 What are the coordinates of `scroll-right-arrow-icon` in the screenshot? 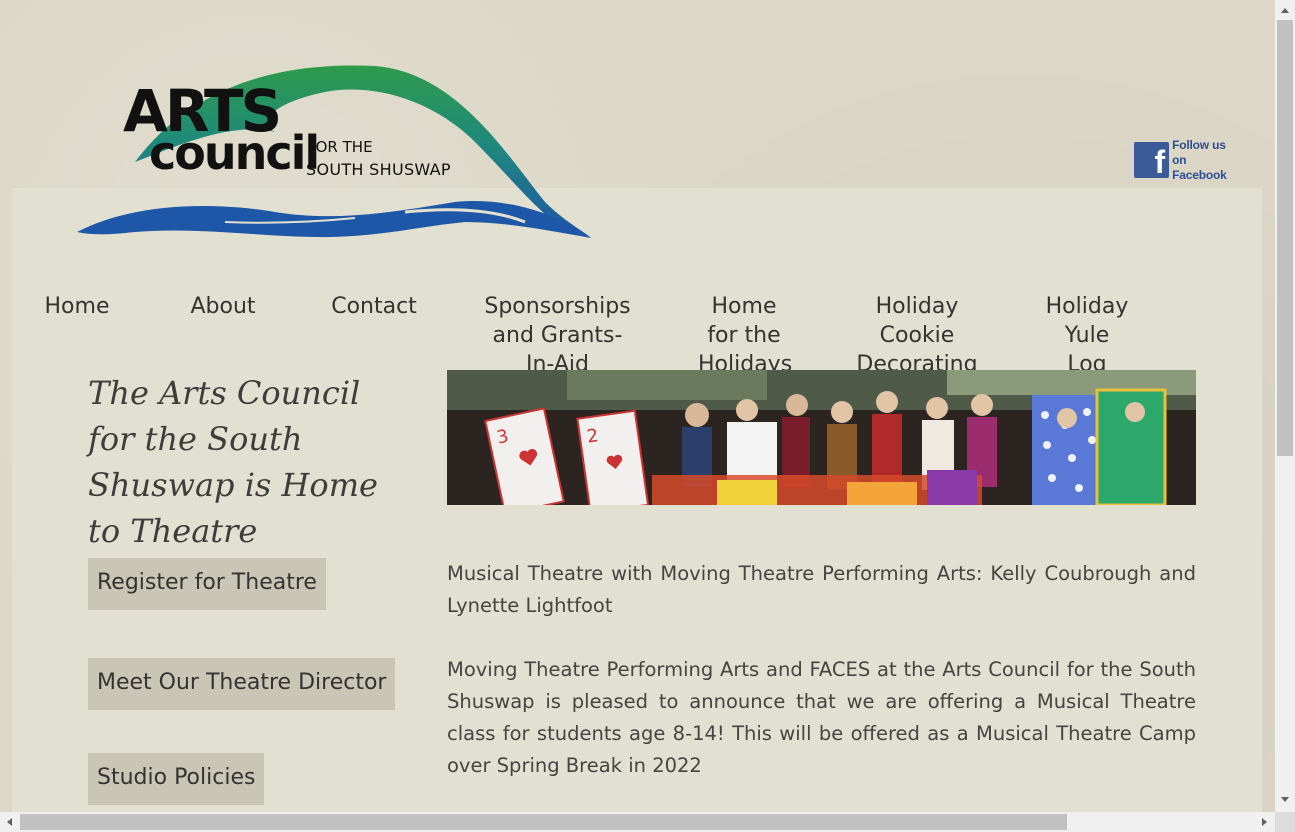 It's located at (1264, 822).